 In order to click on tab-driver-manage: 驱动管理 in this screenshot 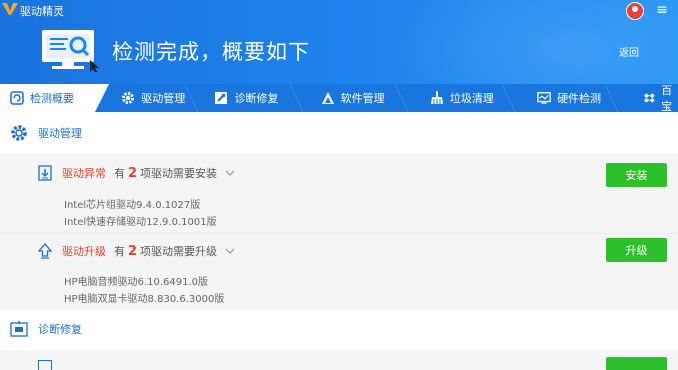, I will do `click(147, 98)`.